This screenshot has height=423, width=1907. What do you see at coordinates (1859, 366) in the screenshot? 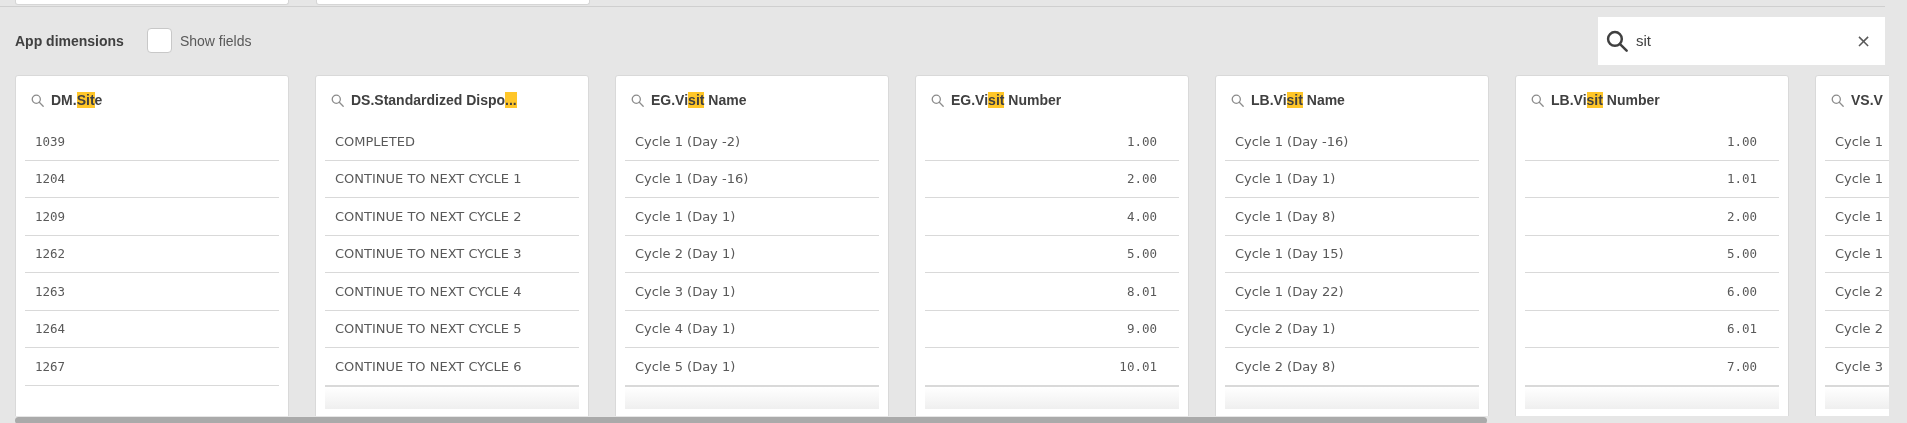
I see `list-item: Cycle 3` at bounding box center [1859, 366].